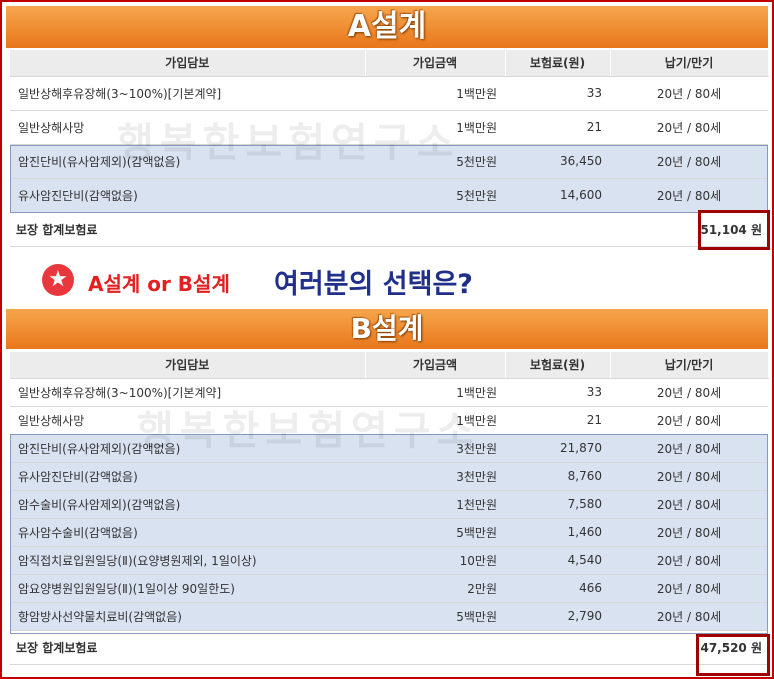 This screenshot has width=774, height=679. I want to click on cell-premium: 2,790, so click(557, 616).